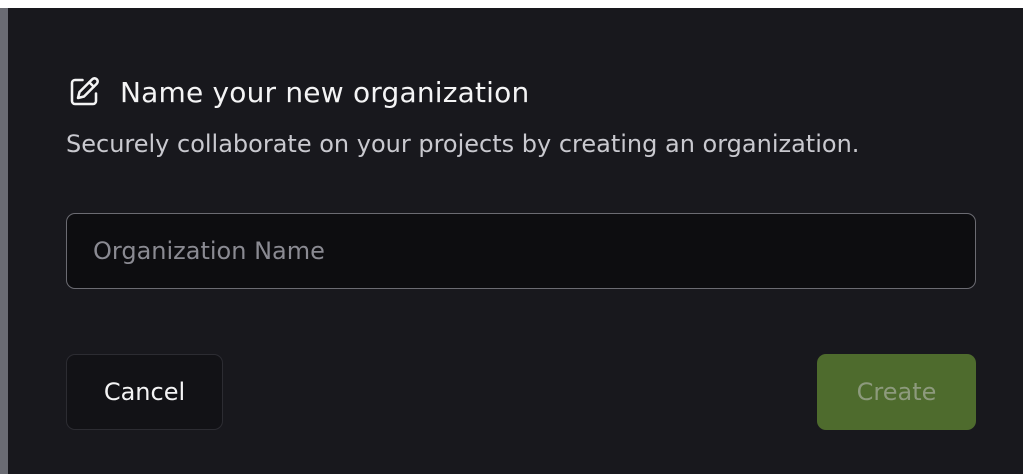 Image resolution: width=1023 pixels, height=474 pixels. Describe the element at coordinates (84, 92) in the screenshot. I see `edit-pencil-icon` at that location.